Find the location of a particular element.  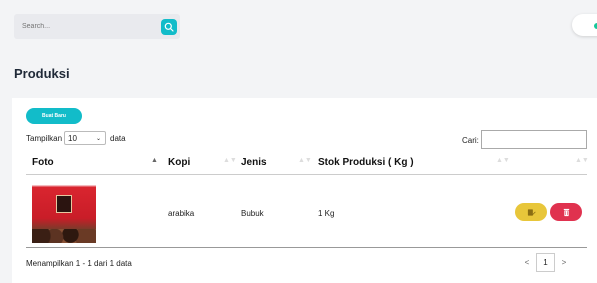

edit-button is located at coordinates (531, 212).